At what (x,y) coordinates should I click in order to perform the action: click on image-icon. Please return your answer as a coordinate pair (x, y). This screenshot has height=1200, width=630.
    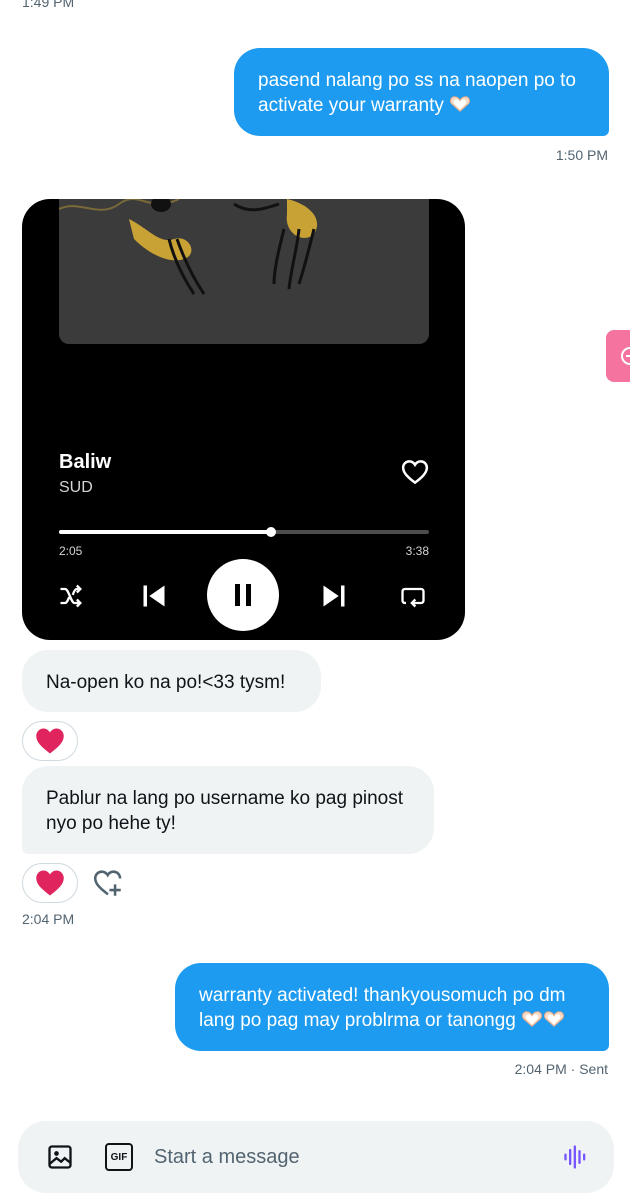
    Looking at the image, I should click on (60, 1157).